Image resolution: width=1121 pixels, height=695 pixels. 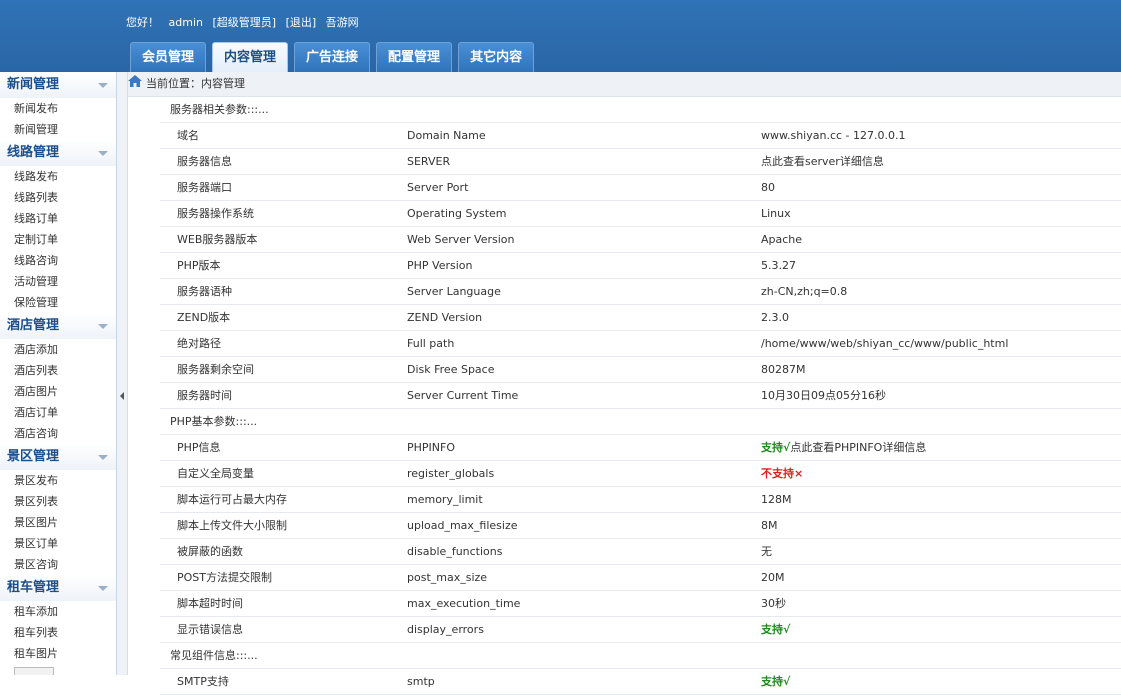 I want to click on sidebar-item: 活动管理, so click(x=58, y=281).